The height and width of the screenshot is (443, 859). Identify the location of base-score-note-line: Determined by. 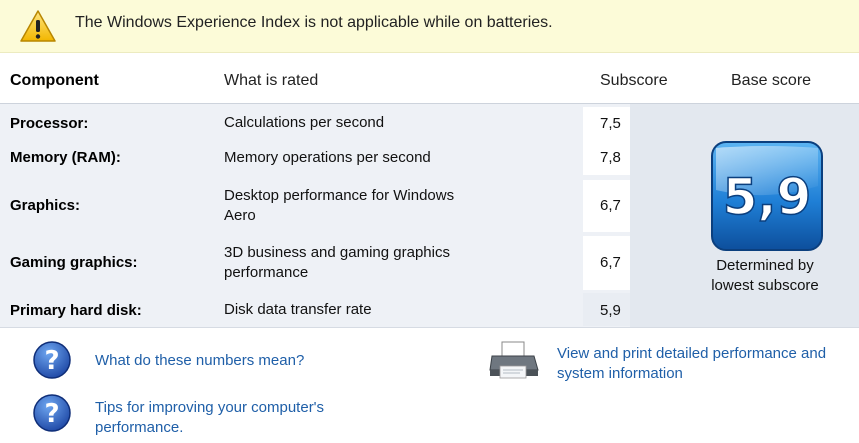
(765, 265).